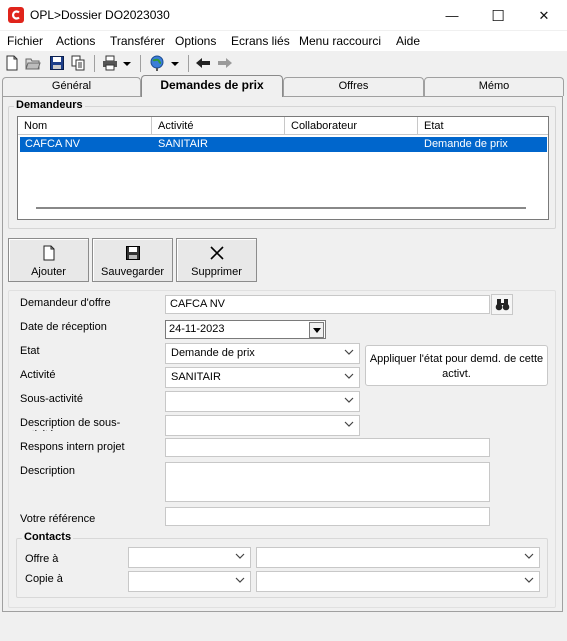 The width and height of the screenshot is (567, 641). I want to click on etat-value: Demande de prix, so click(213, 353).